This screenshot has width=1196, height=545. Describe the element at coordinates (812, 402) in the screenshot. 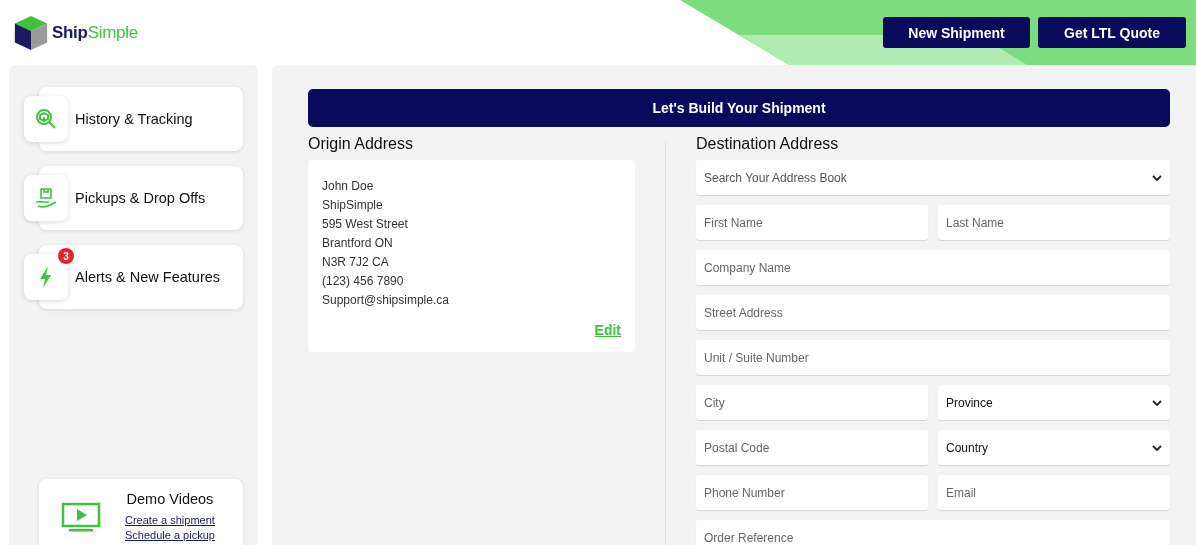

I see `input-field: City` at that location.